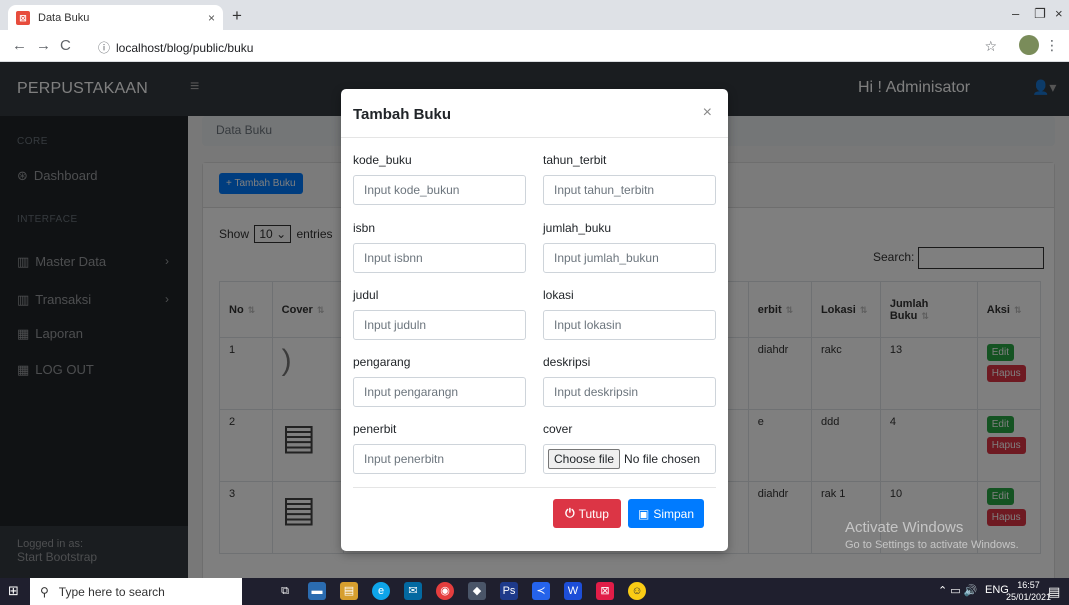  I want to click on system-tray-icons: ⌃ ▭ 🔊, so click(957, 590).